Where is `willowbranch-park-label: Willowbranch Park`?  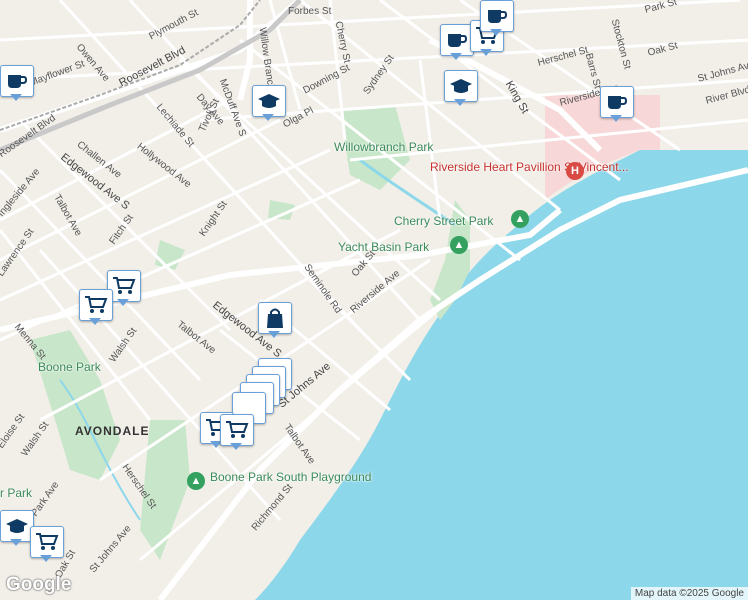 willowbranch-park-label: Willowbranch Park is located at coordinates (383, 147).